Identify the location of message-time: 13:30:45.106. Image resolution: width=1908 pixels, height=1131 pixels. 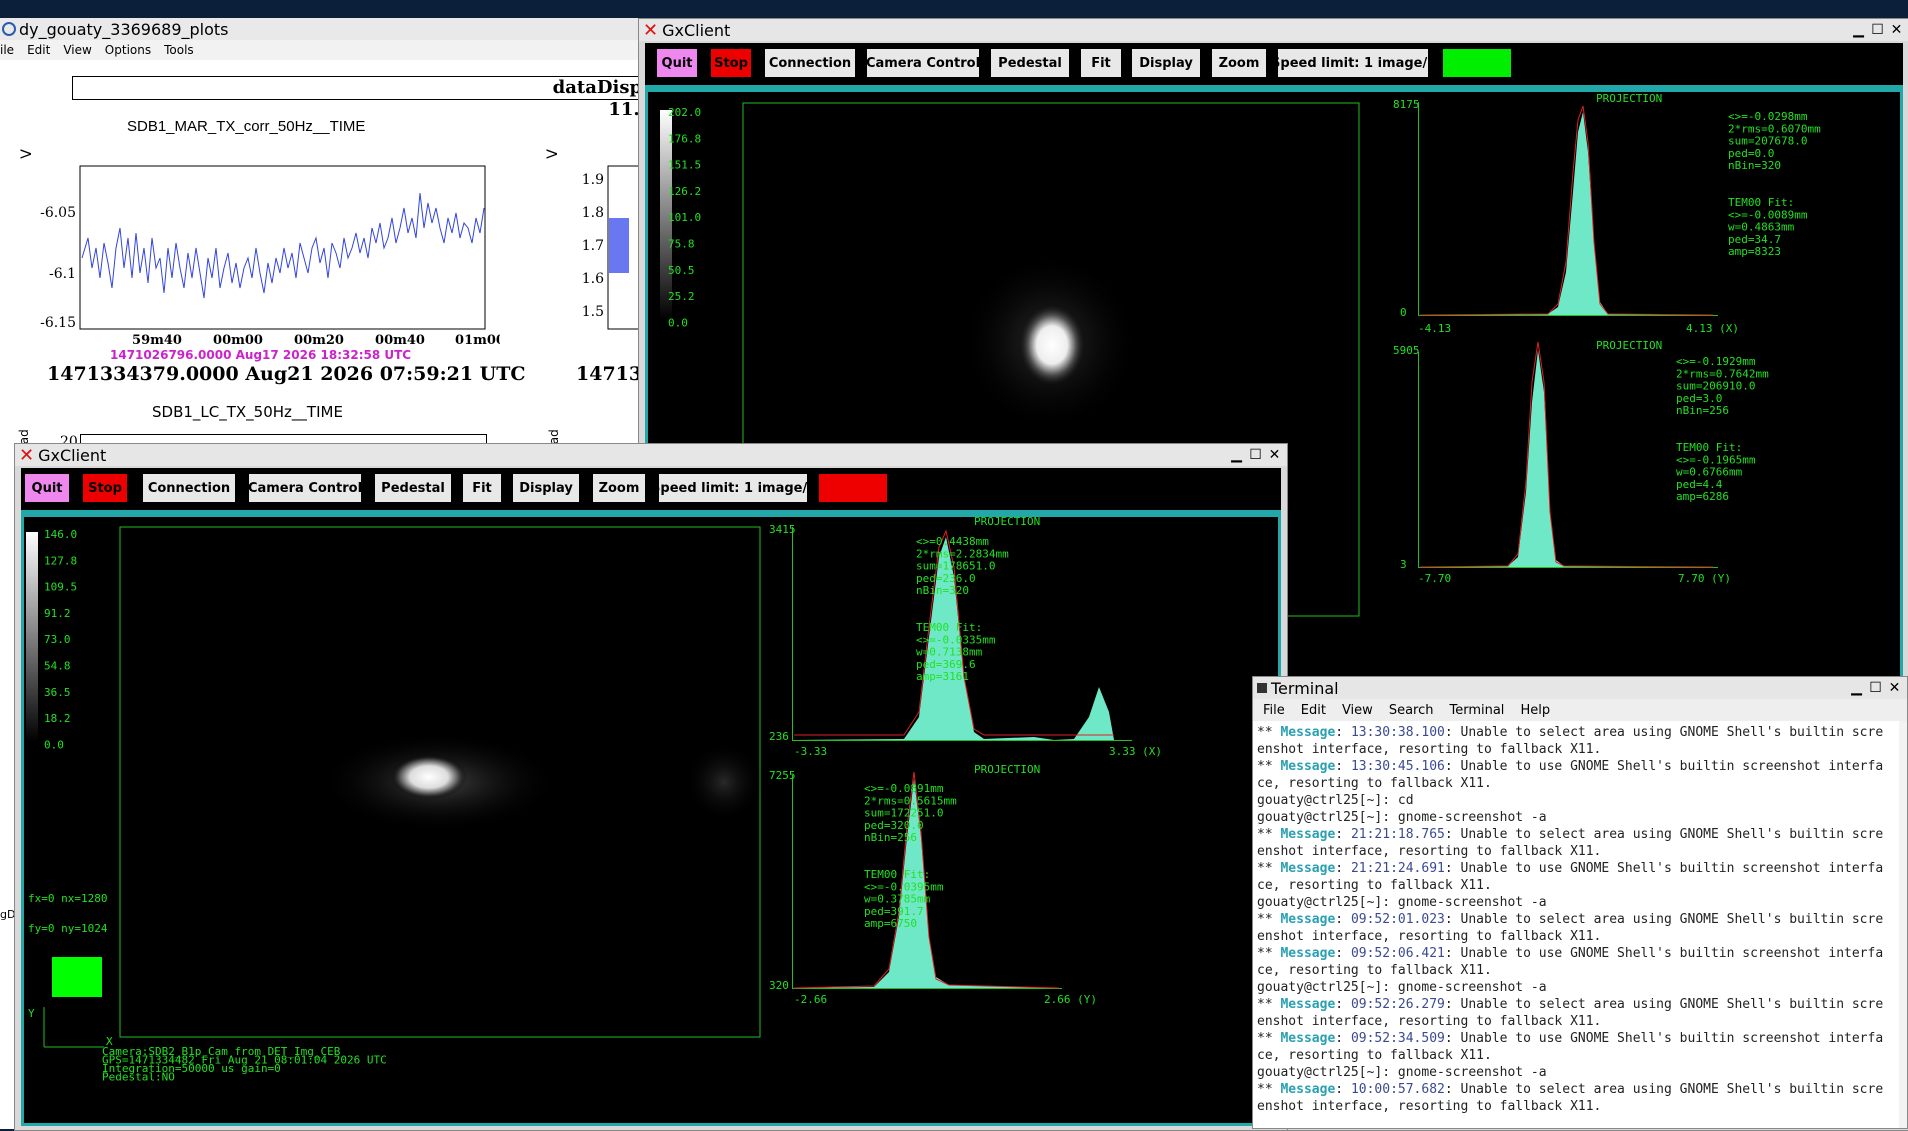
(1397, 766).